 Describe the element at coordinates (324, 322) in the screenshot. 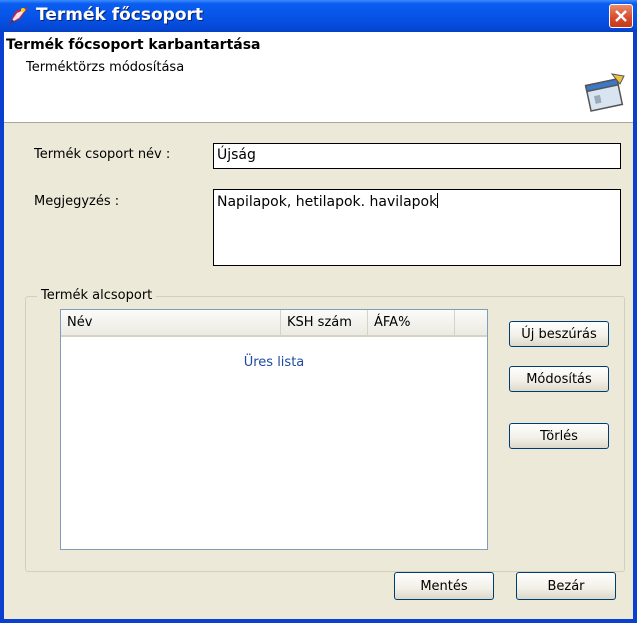

I see `column-header-ksh: KSH szám` at that location.